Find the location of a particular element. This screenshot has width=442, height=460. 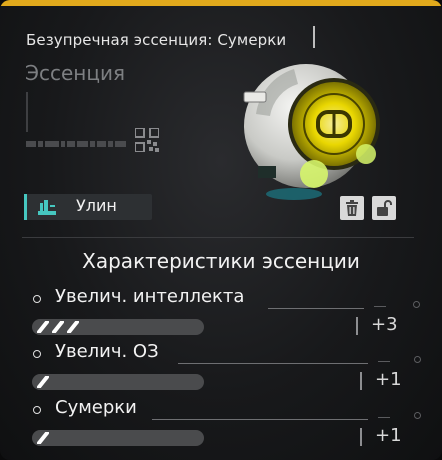

title-divider is located at coordinates (314, 37).